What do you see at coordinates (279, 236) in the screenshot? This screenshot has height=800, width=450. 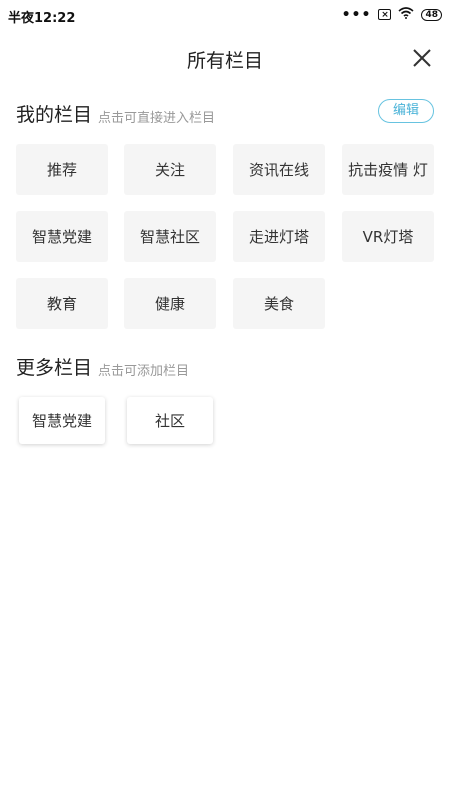 I see `column-tile-into-lighthouse: 走进灯塔` at bounding box center [279, 236].